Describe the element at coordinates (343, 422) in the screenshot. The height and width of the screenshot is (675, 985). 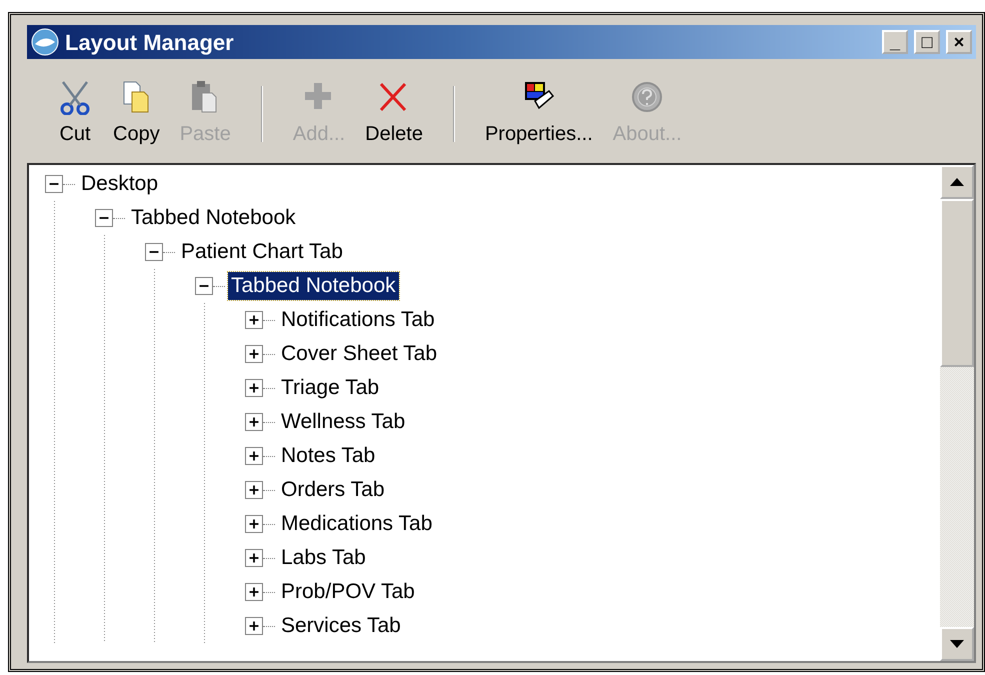
I see `tree-item: Wellness Tab` at that location.